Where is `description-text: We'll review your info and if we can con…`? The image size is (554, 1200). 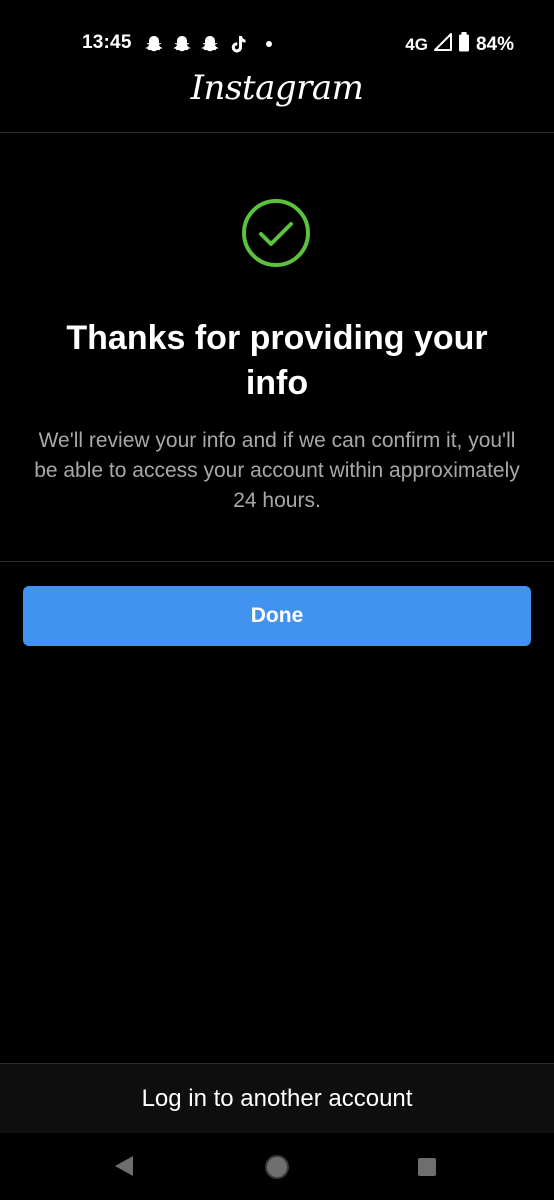 description-text: We'll review your info and if we can con… is located at coordinates (277, 470).